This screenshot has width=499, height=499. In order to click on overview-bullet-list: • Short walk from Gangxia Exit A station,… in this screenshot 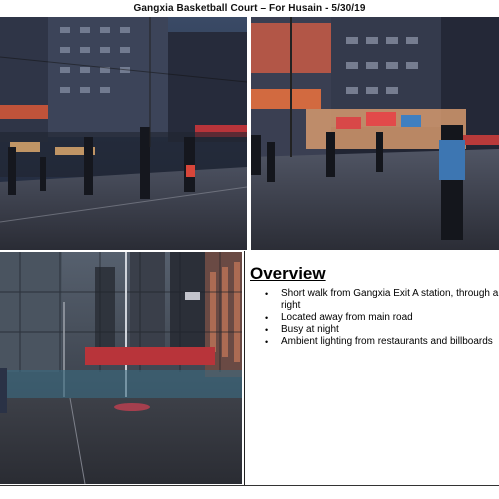, I will do `click(374, 318)`.